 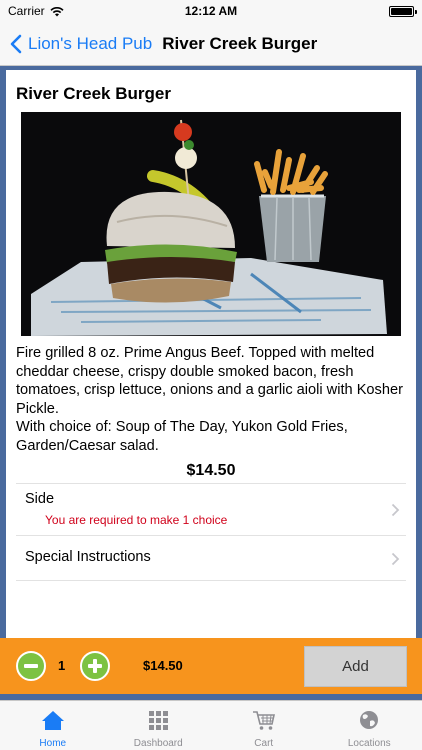 What do you see at coordinates (240, 43) in the screenshot?
I see `page-title: River Creek Burger` at bounding box center [240, 43].